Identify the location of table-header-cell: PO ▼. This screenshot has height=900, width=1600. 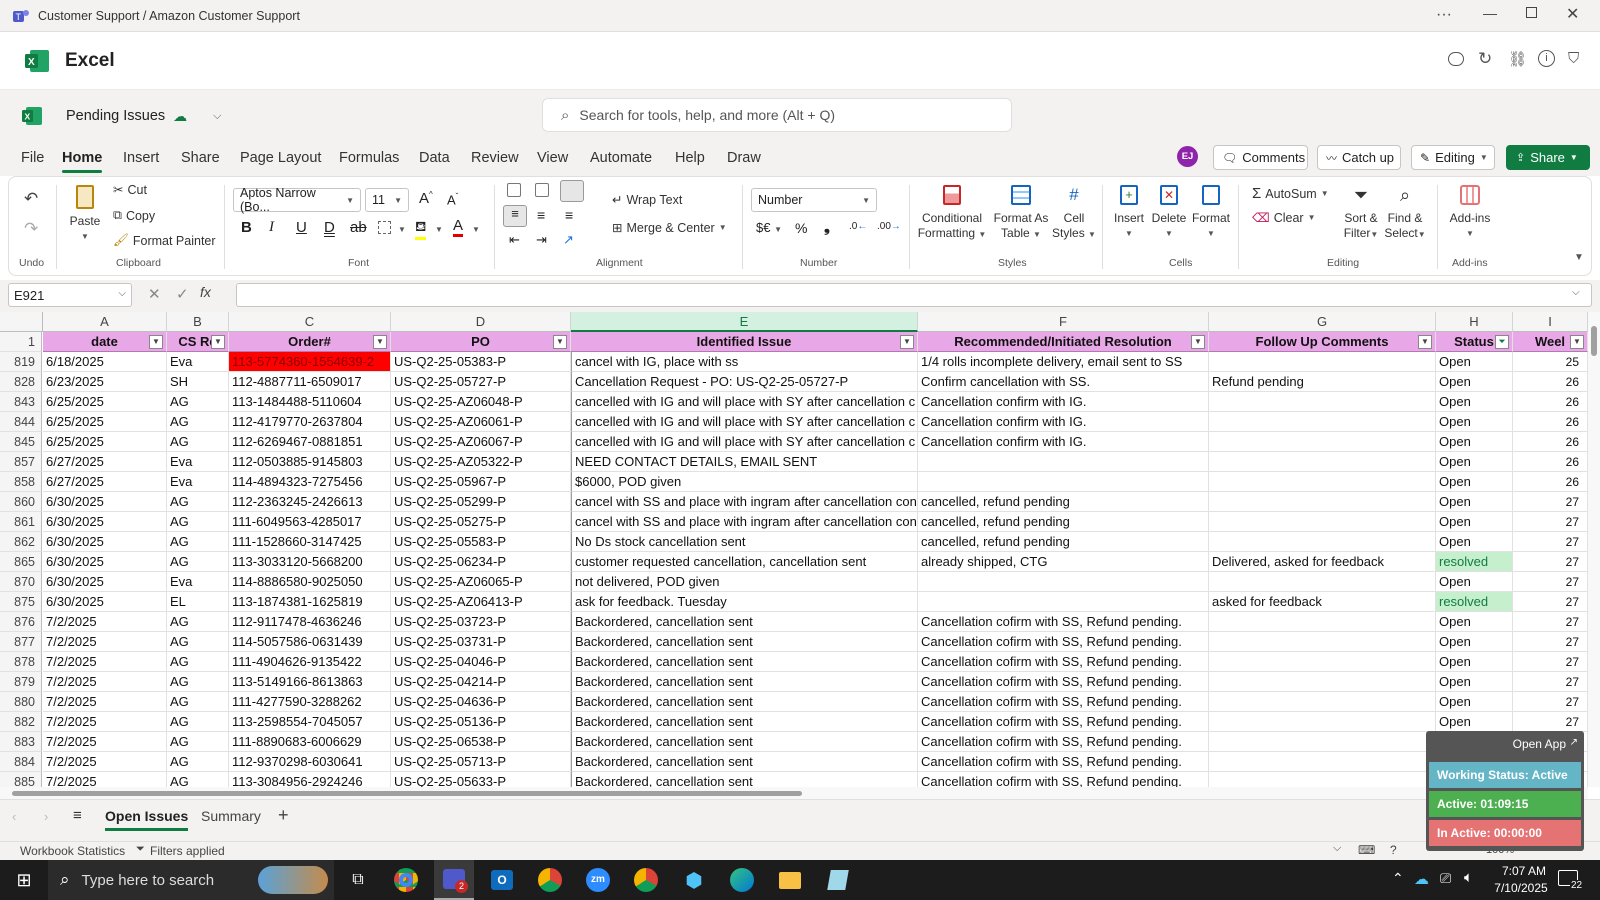
(481, 342).